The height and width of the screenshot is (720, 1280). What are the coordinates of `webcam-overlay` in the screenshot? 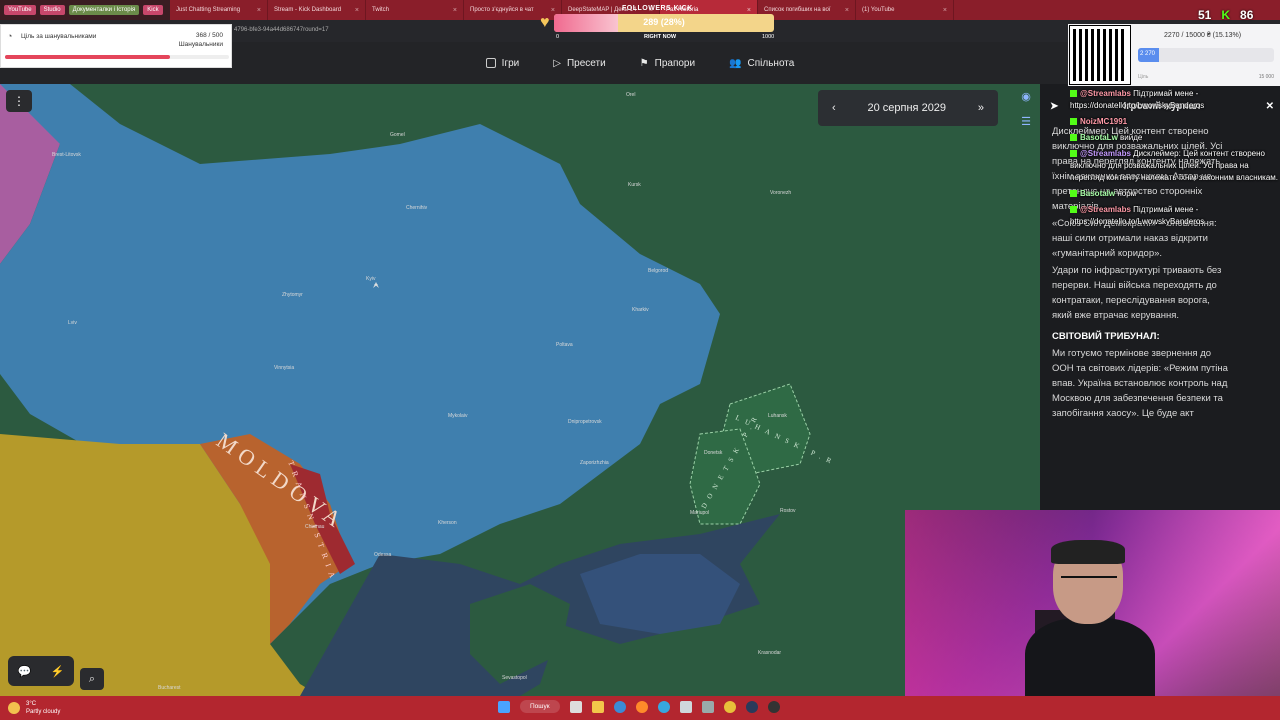 It's located at (1092, 603).